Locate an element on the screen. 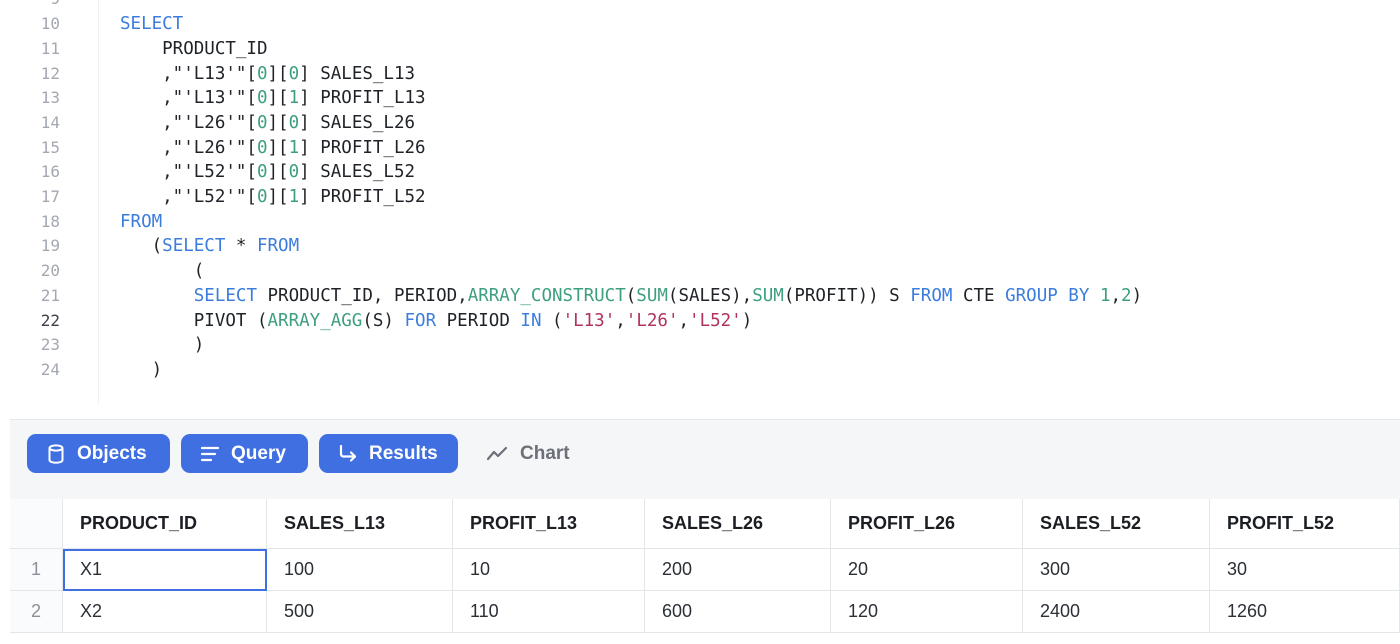 Image resolution: width=1400 pixels, height=644 pixels. code-line: 18 FROM is located at coordinates (700, 222).